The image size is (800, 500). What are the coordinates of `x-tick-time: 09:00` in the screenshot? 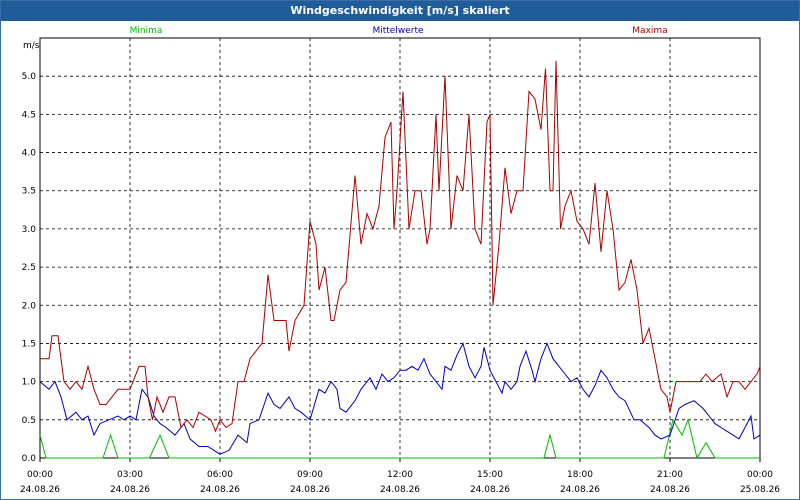 It's located at (310, 475).